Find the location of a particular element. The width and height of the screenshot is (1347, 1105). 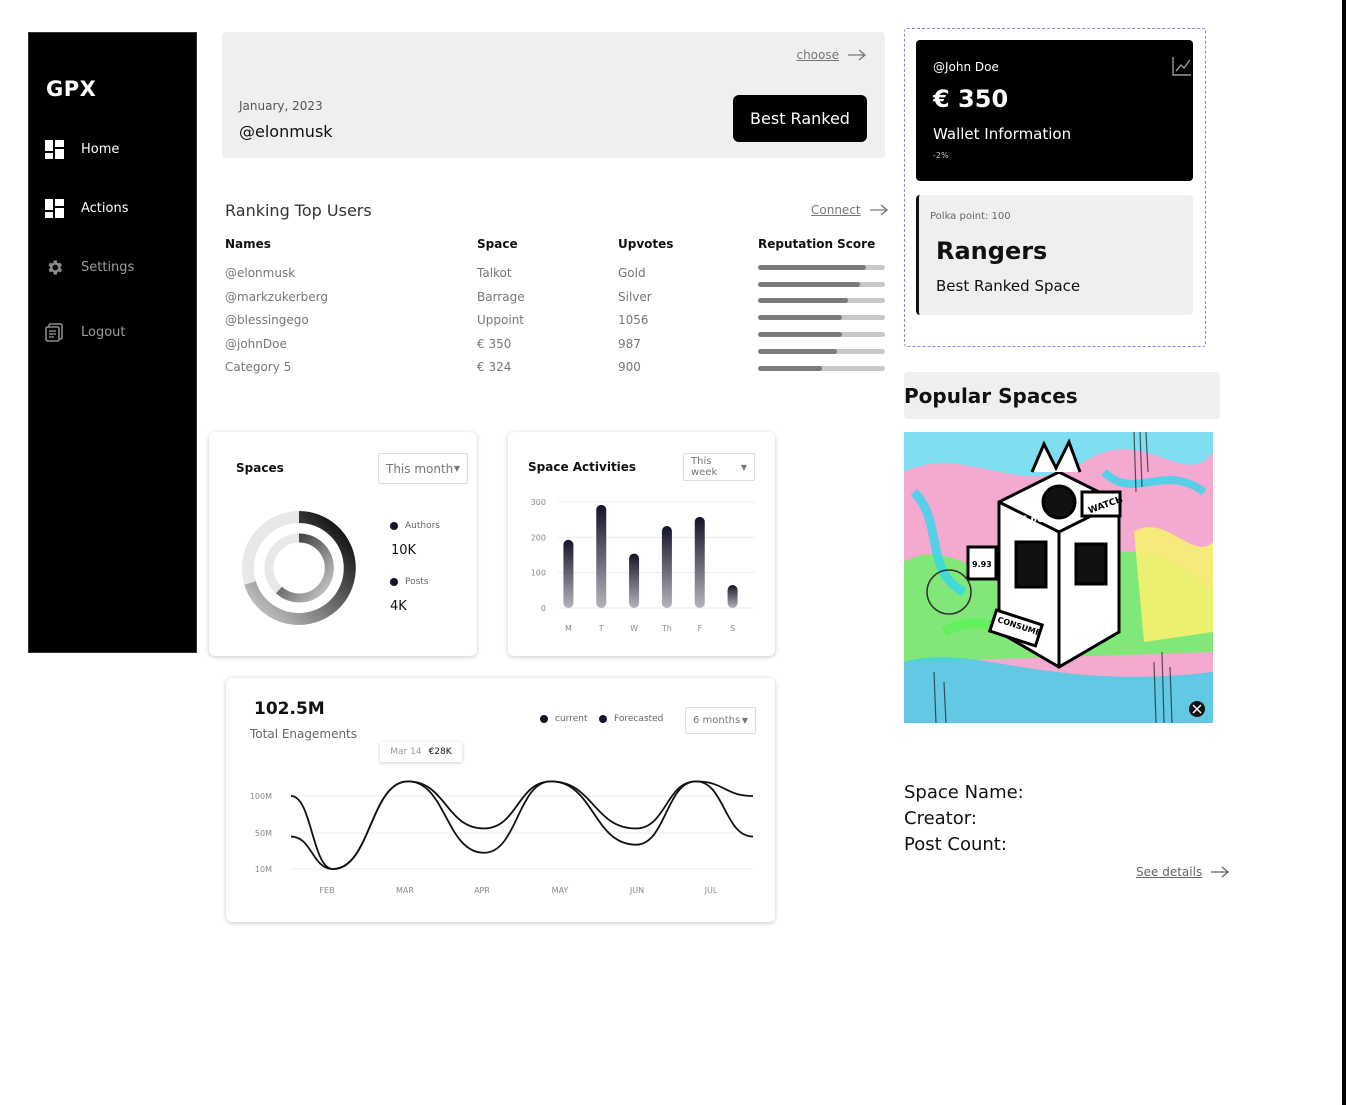

choose-link-label: choose is located at coordinates (817, 55).